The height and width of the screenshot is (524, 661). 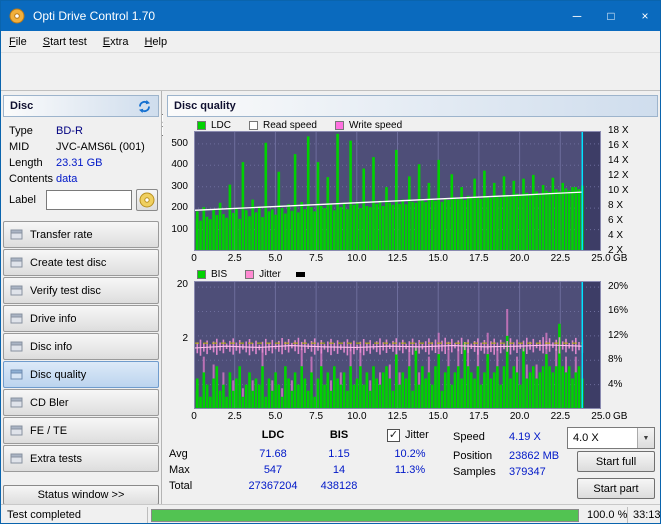 I want to click on field-mid: MID JVC-AMS6L (001), so click(x=84, y=149).